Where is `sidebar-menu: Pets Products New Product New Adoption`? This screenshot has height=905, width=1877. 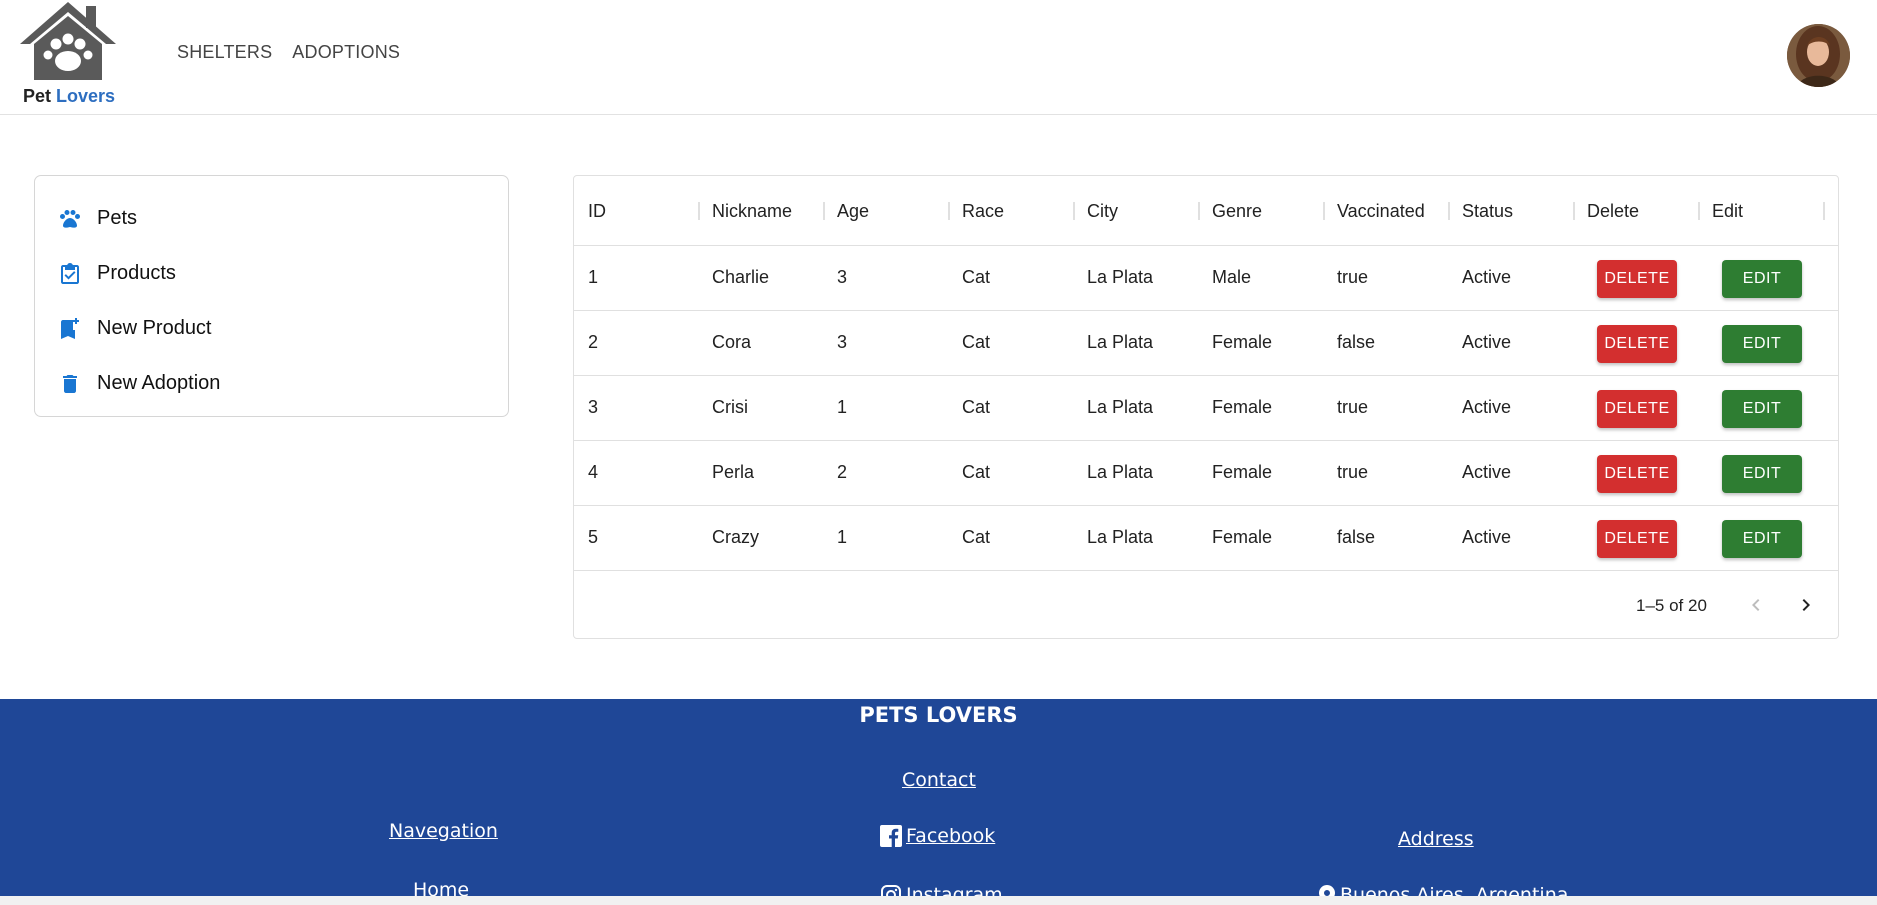
sidebar-menu: Pets Products New Product New Adoption is located at coordinates (271, 296).